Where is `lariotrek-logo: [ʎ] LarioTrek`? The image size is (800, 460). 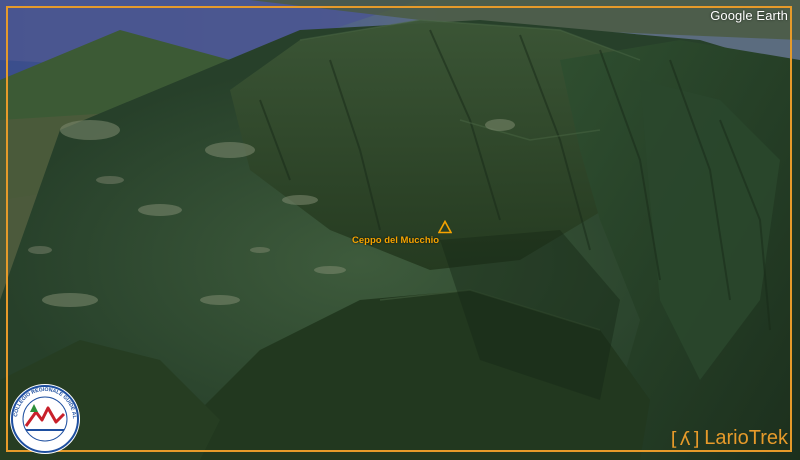
lariotrek-logo: [ʎ] LarioTrek is located at coordinates (728, 438).